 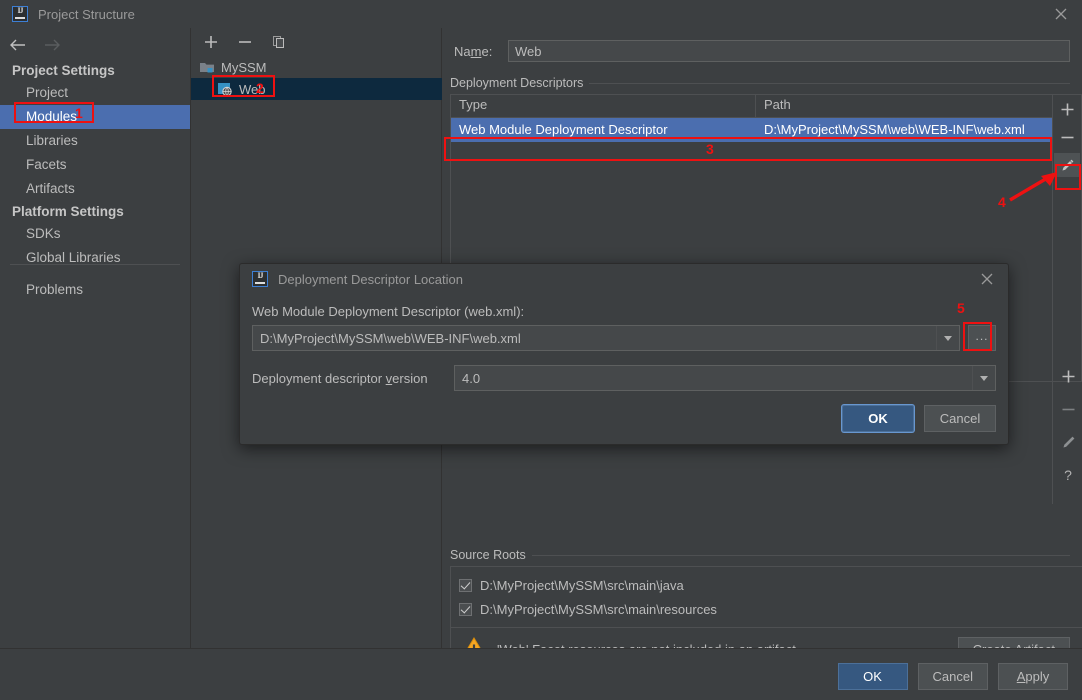 I want to click on remove-module-icon, so click(x=245, y=42).